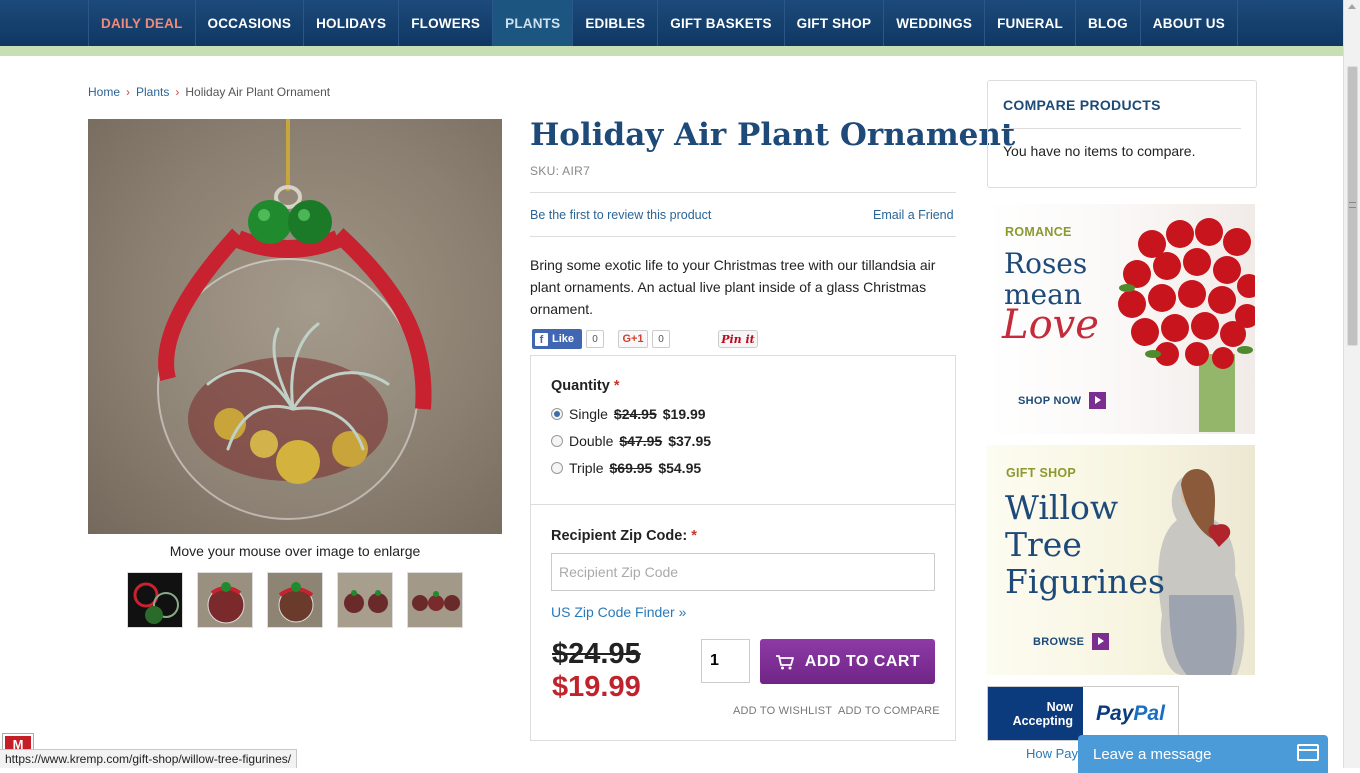 The height and width of the screenshot is (773, 1360). I want to click on nav-funeral: FUNERAL, so click(1029, 23).